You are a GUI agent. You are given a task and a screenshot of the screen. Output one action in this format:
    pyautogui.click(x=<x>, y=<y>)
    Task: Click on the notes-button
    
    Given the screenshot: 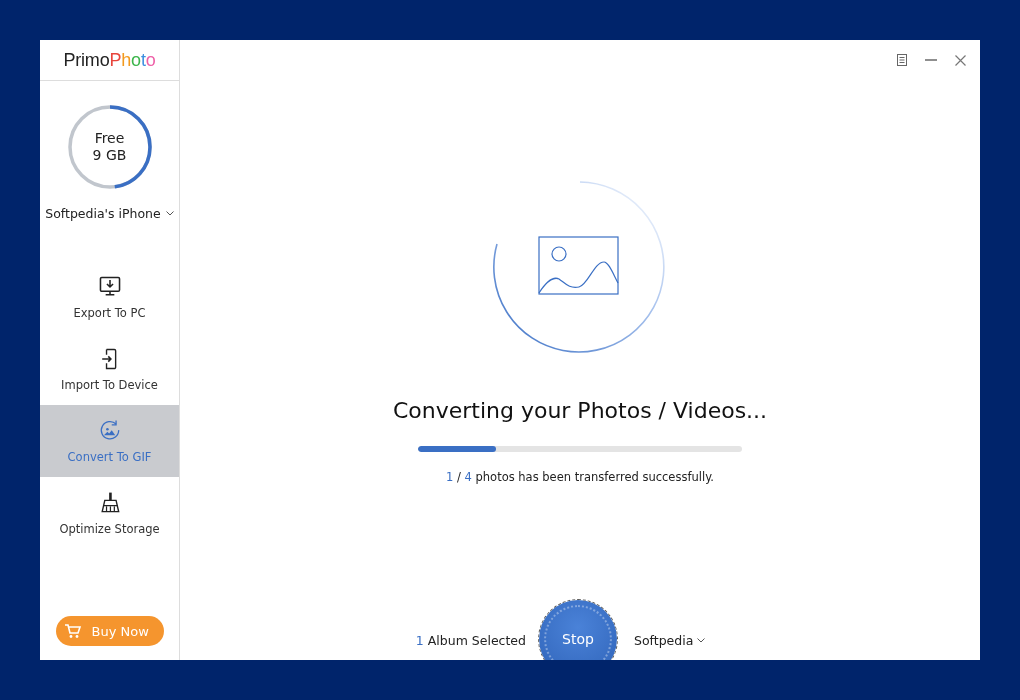 What is the action you would take?
    pyautogui.click(x=902, y=60)
    